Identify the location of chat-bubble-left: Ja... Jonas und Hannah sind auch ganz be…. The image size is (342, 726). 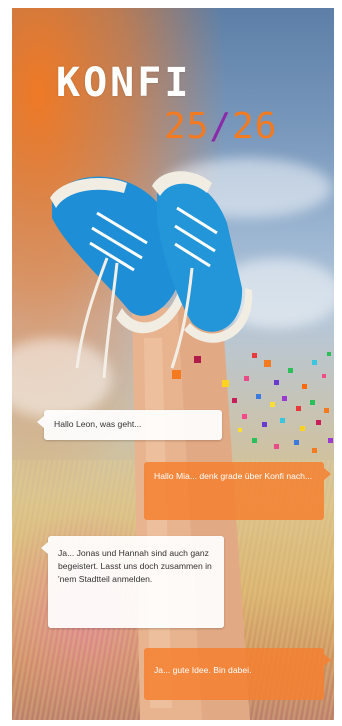
(132, 582).